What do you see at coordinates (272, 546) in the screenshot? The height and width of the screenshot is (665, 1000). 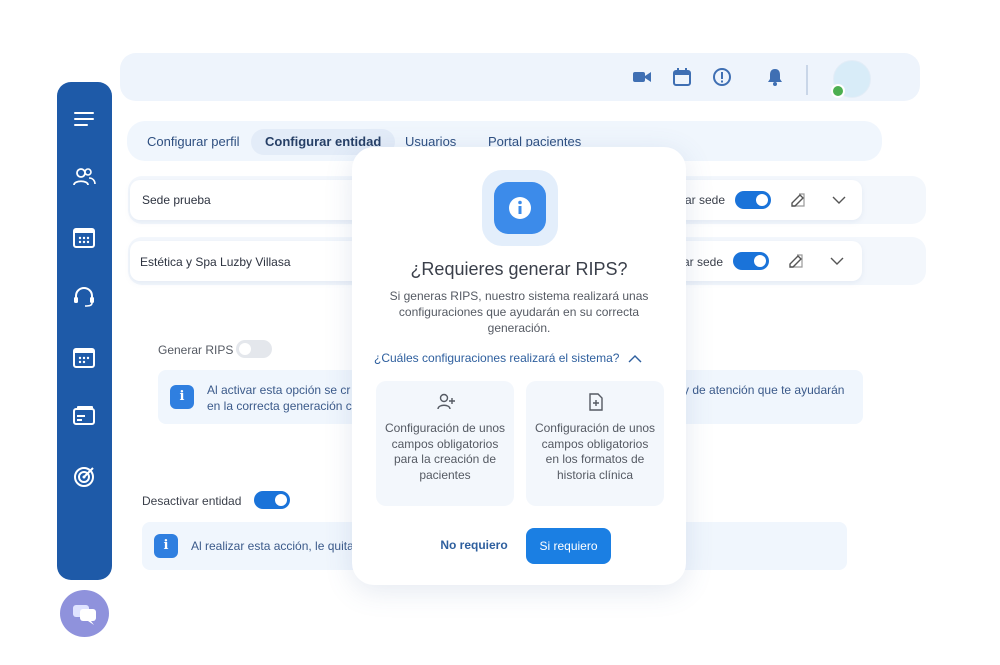 I see `desactivar-info-text: Al realizar esta acción, le quita` at bounding box center [272, 546].